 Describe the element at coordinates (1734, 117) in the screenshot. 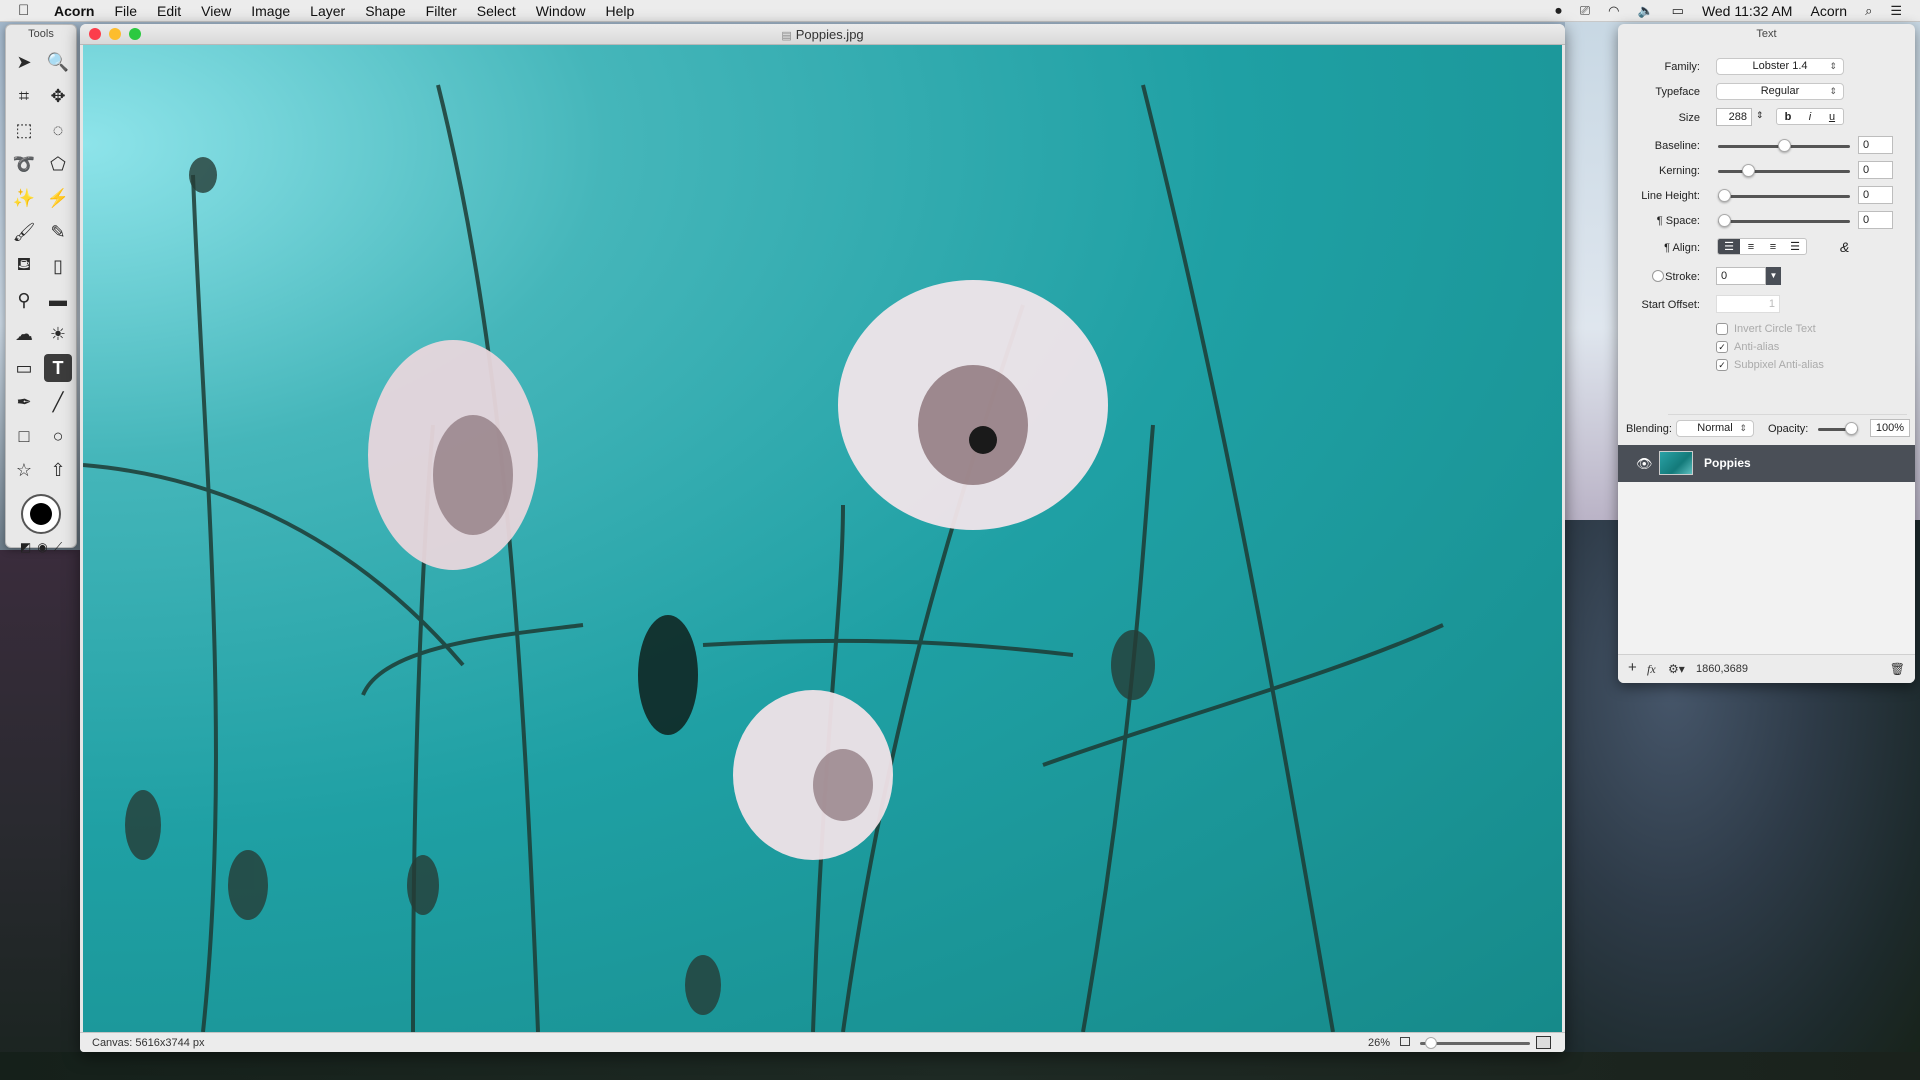

I see `font-size-field: 288` at that location.